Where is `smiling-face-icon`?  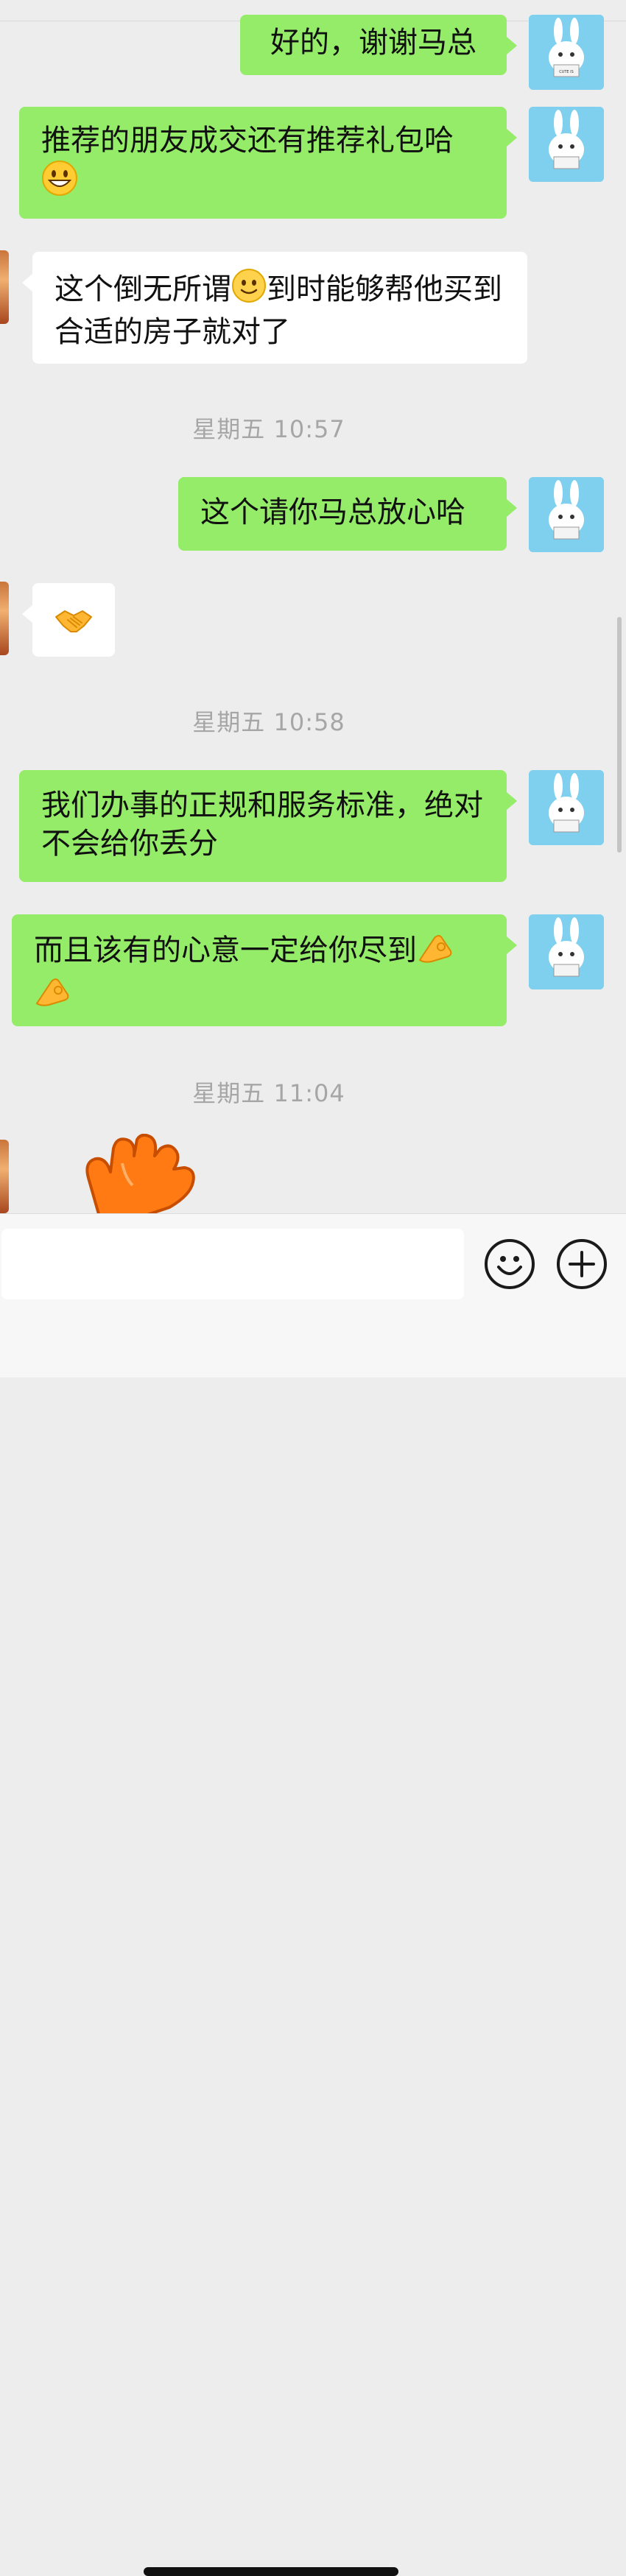 smiling-face-icon is located at coordinates (249, 290).